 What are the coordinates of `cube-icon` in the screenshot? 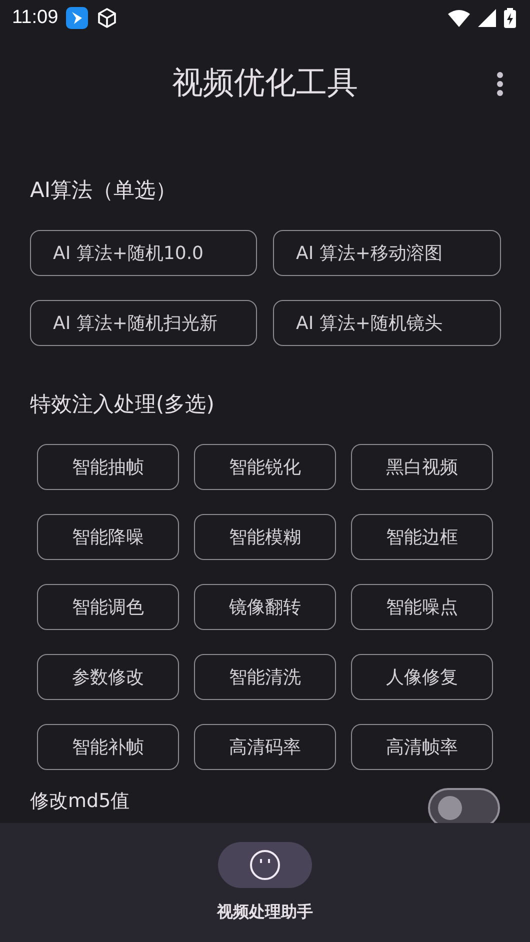 It's located at (107, 18).